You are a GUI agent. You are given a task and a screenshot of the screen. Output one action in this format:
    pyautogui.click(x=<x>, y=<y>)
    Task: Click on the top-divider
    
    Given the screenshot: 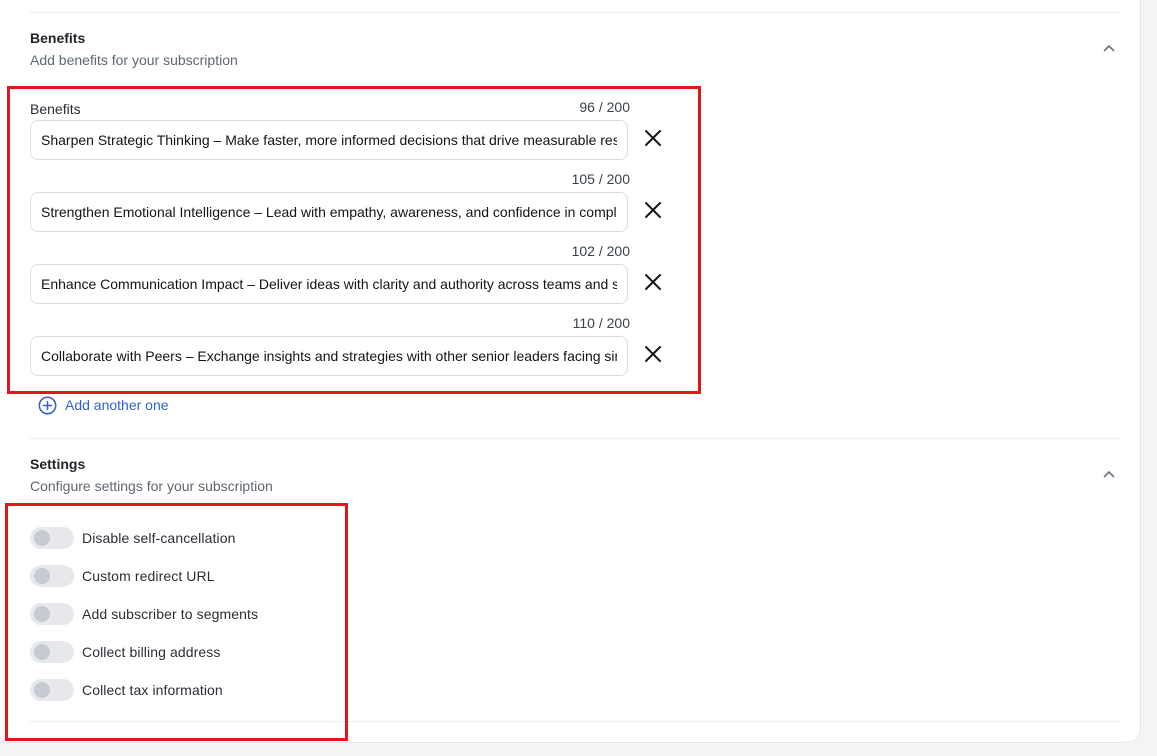 What is the action you would take?
    pyautogui.click(x=575, y=12)
    